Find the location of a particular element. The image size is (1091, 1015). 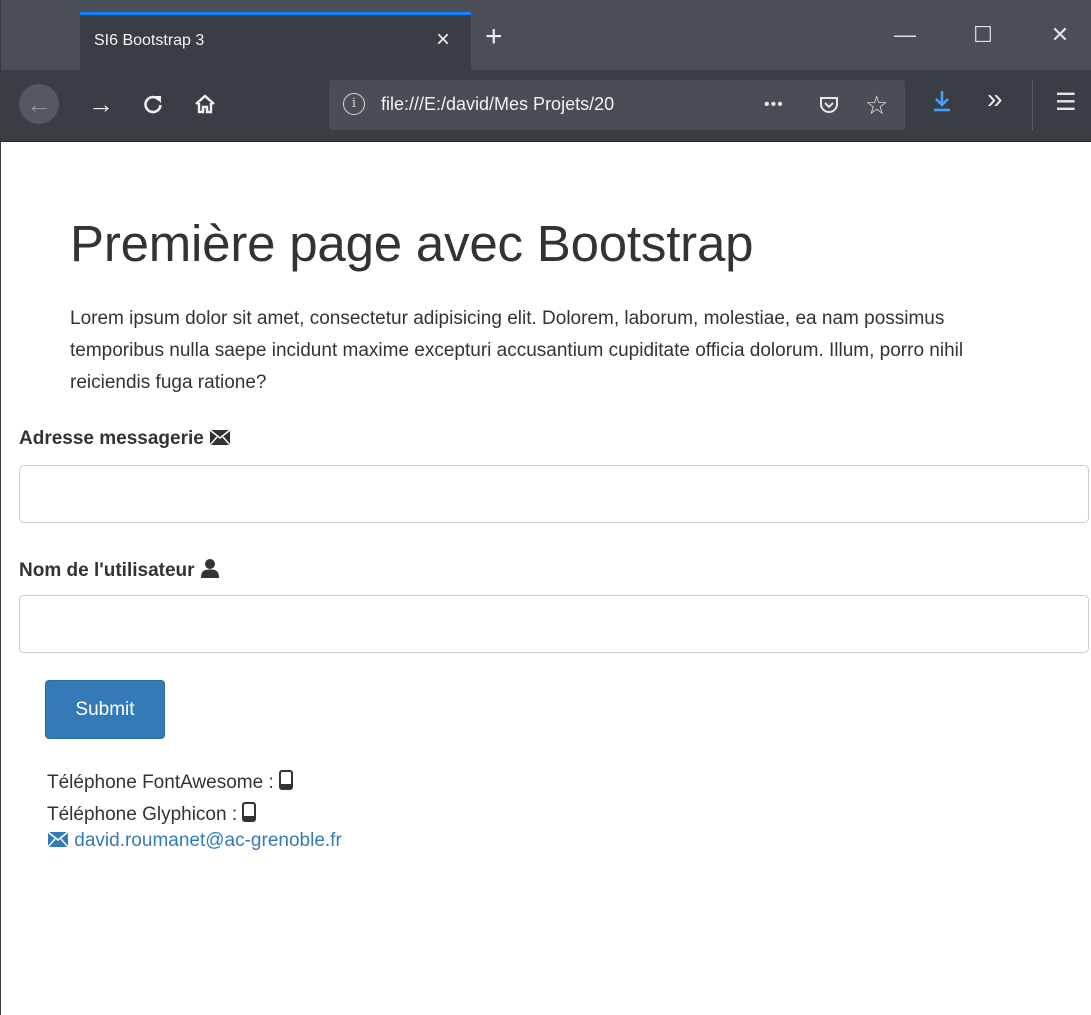

forward-button: → is located at coordinates (101, 104).